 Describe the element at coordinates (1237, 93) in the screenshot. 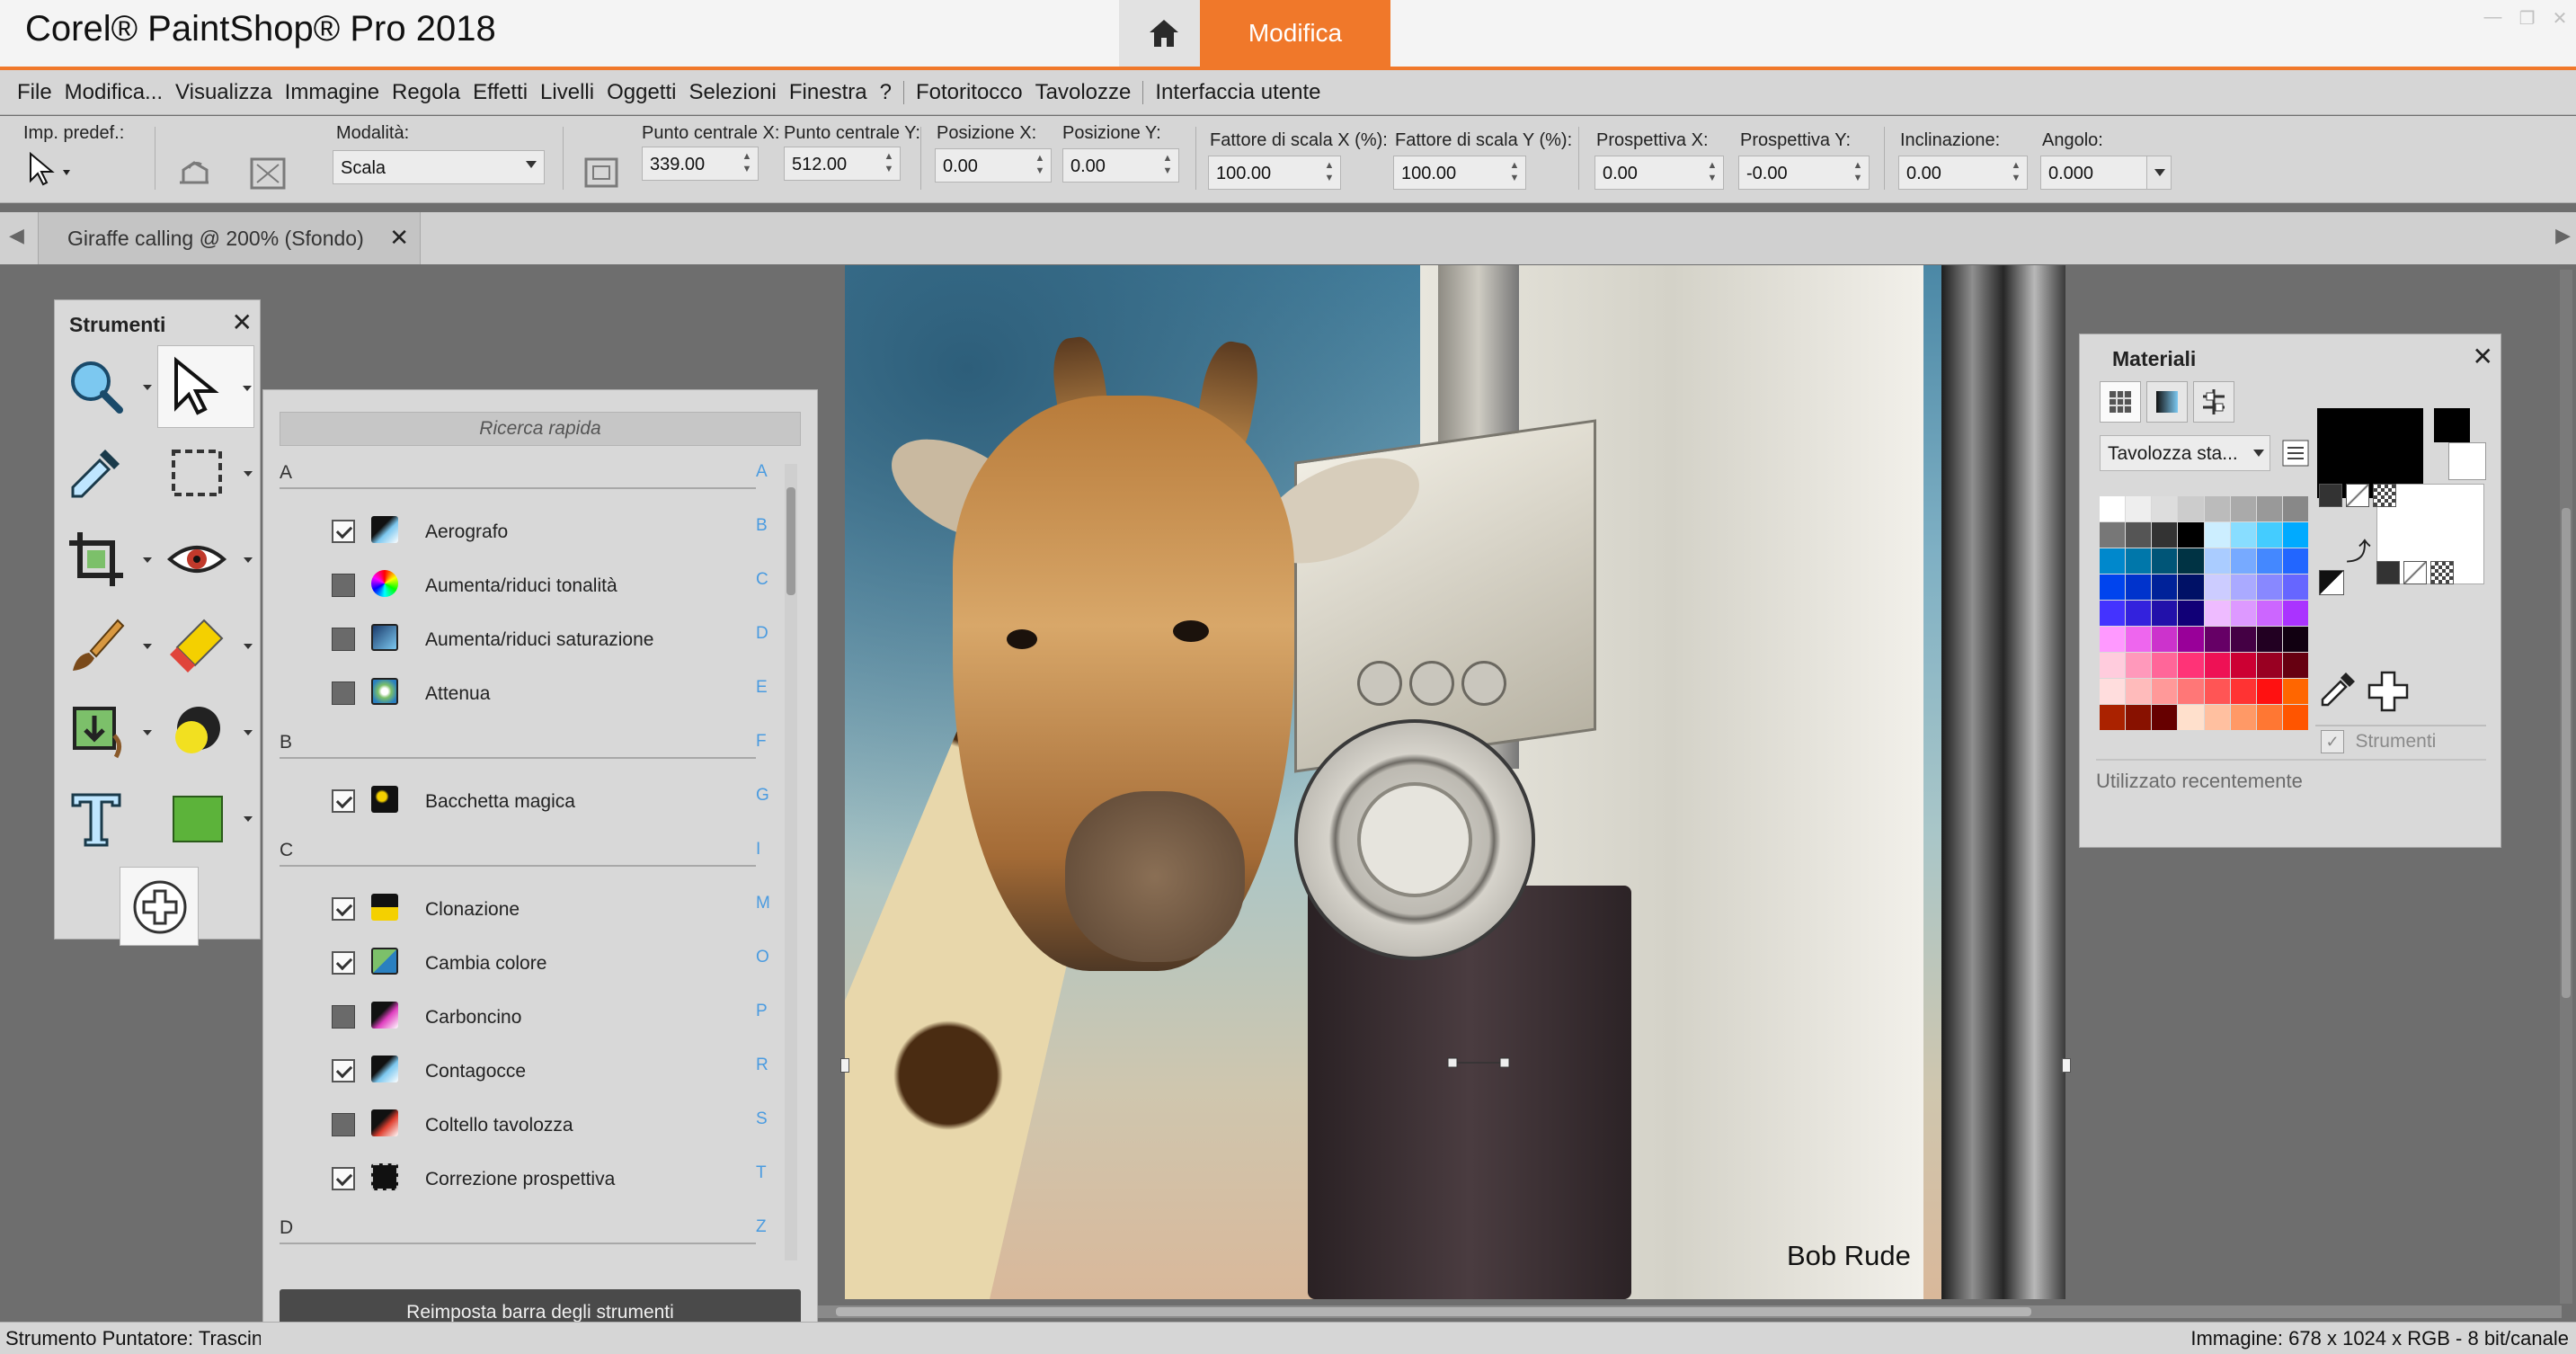

I see `menu-user-interface: Interfaccia utente` at that location.